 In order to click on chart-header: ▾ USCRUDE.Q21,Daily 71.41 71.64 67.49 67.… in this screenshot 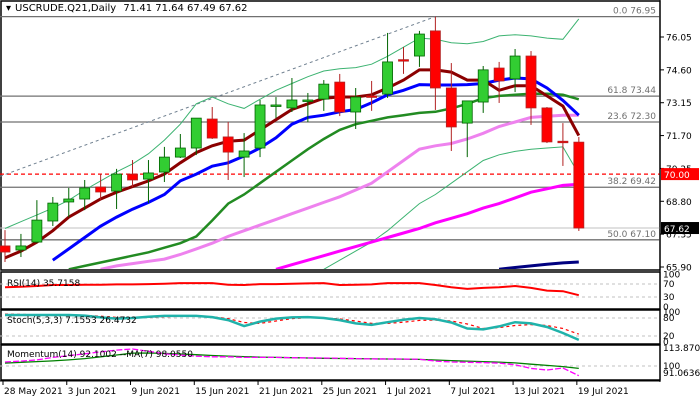, I will do `click(128, 8)`.